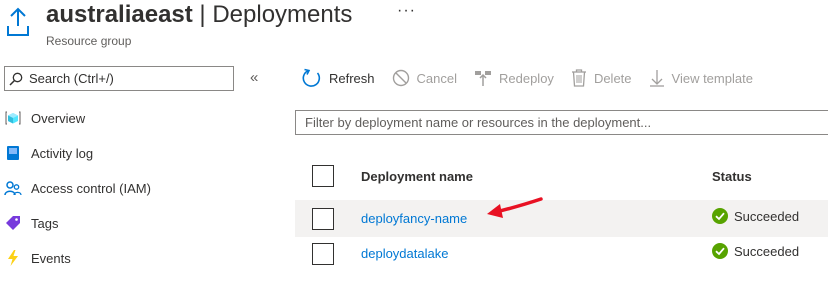  Describe the element at coordinates (578, 78) in the screenshot. I see `trash-icon` at that location.